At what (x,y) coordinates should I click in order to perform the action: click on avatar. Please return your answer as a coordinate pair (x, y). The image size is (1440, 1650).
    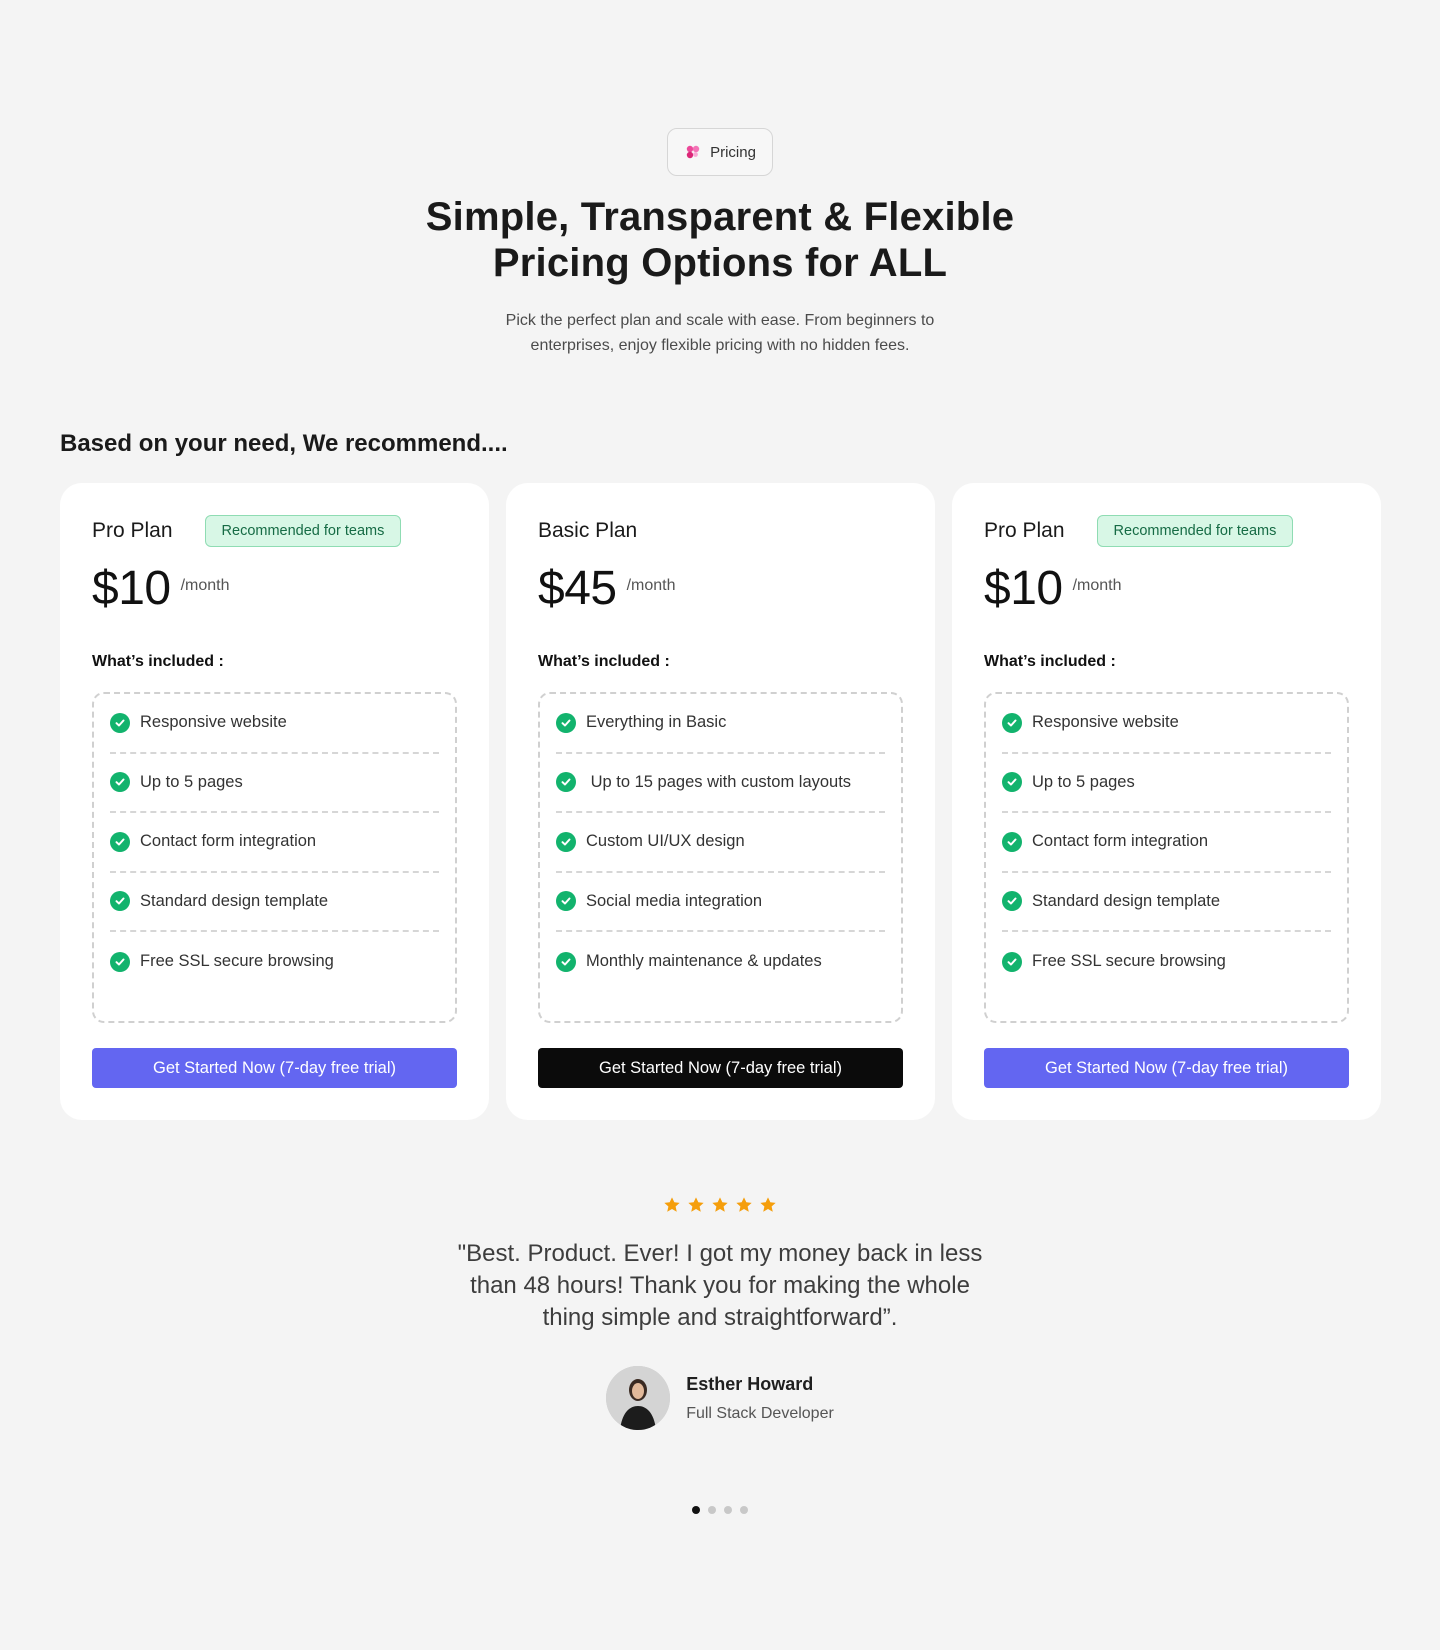
    Looking at the image, I should click on (638, 1398).